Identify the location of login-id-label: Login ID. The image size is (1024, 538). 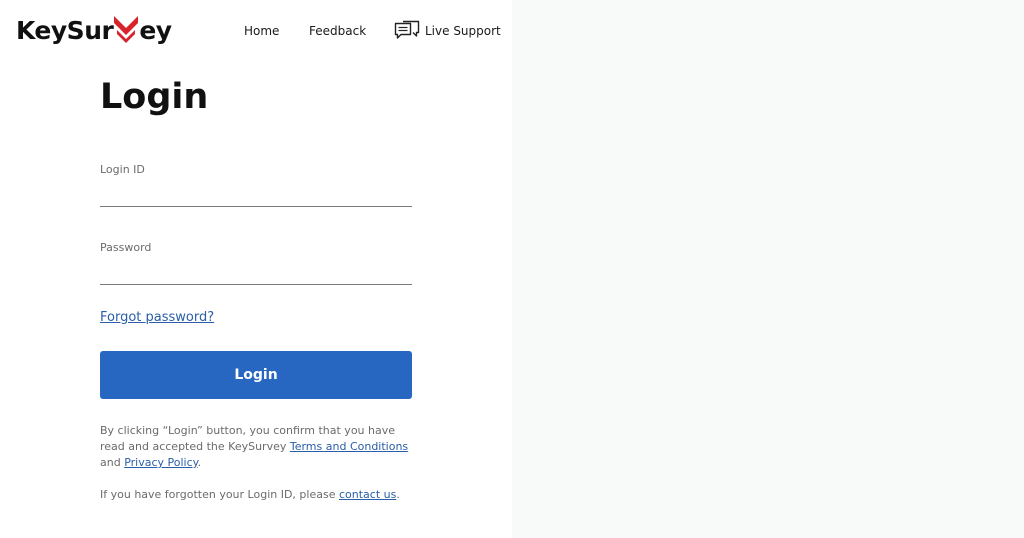
(122, 169).